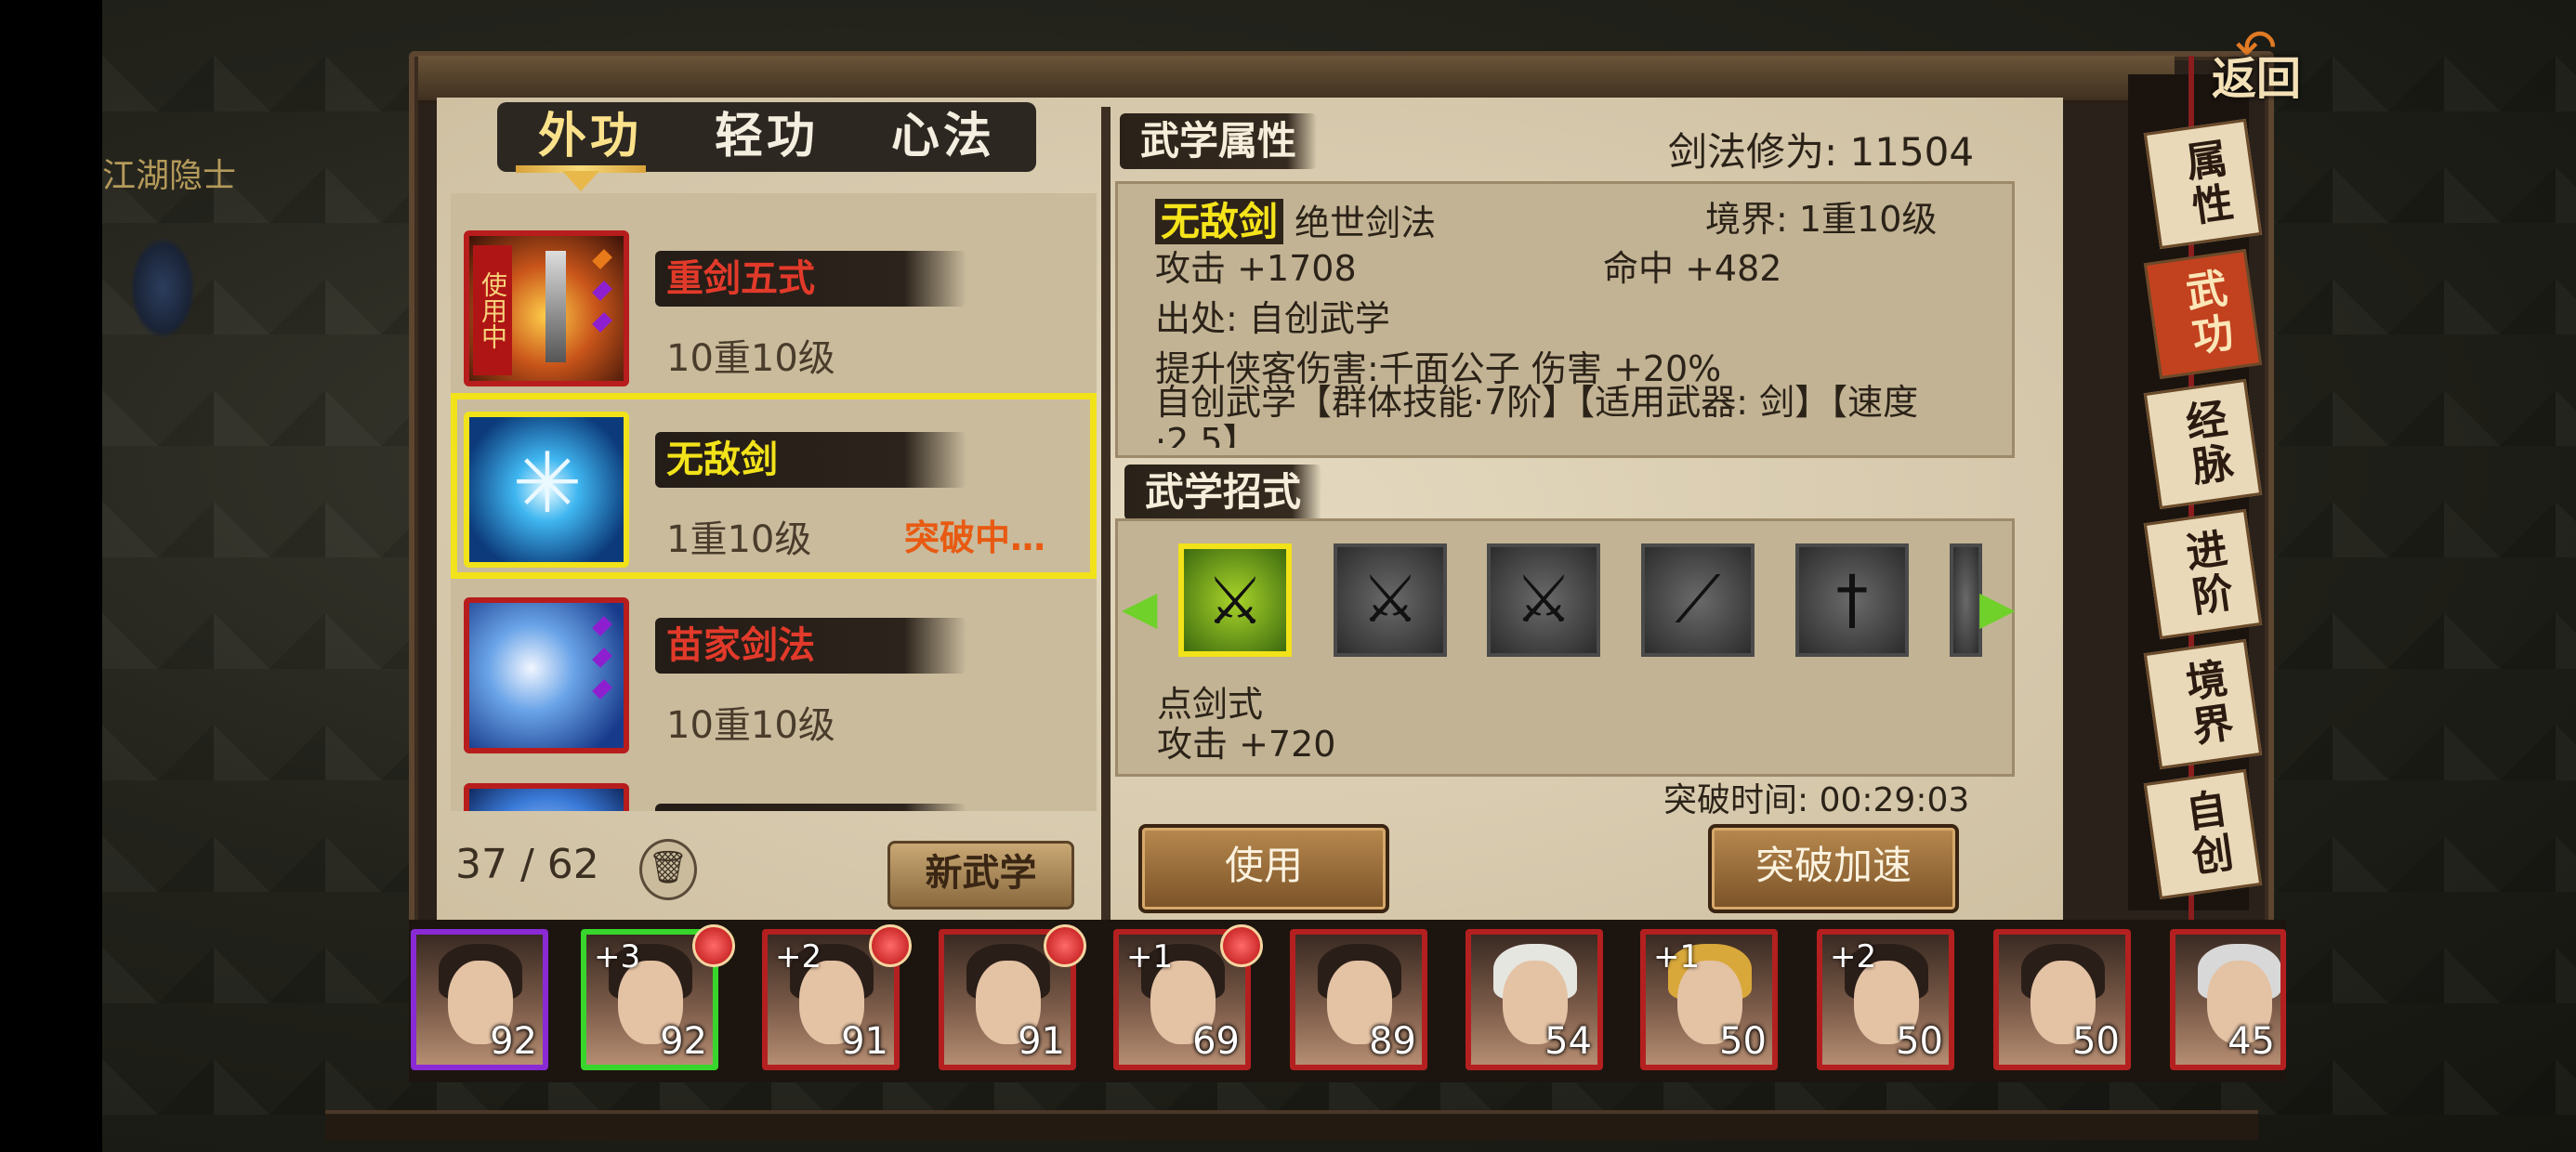  What do you see at coordinates (1997, 608) in the screenshot?
I see `chevron-right-icon: ▶` at bounding box center [1997, 608].